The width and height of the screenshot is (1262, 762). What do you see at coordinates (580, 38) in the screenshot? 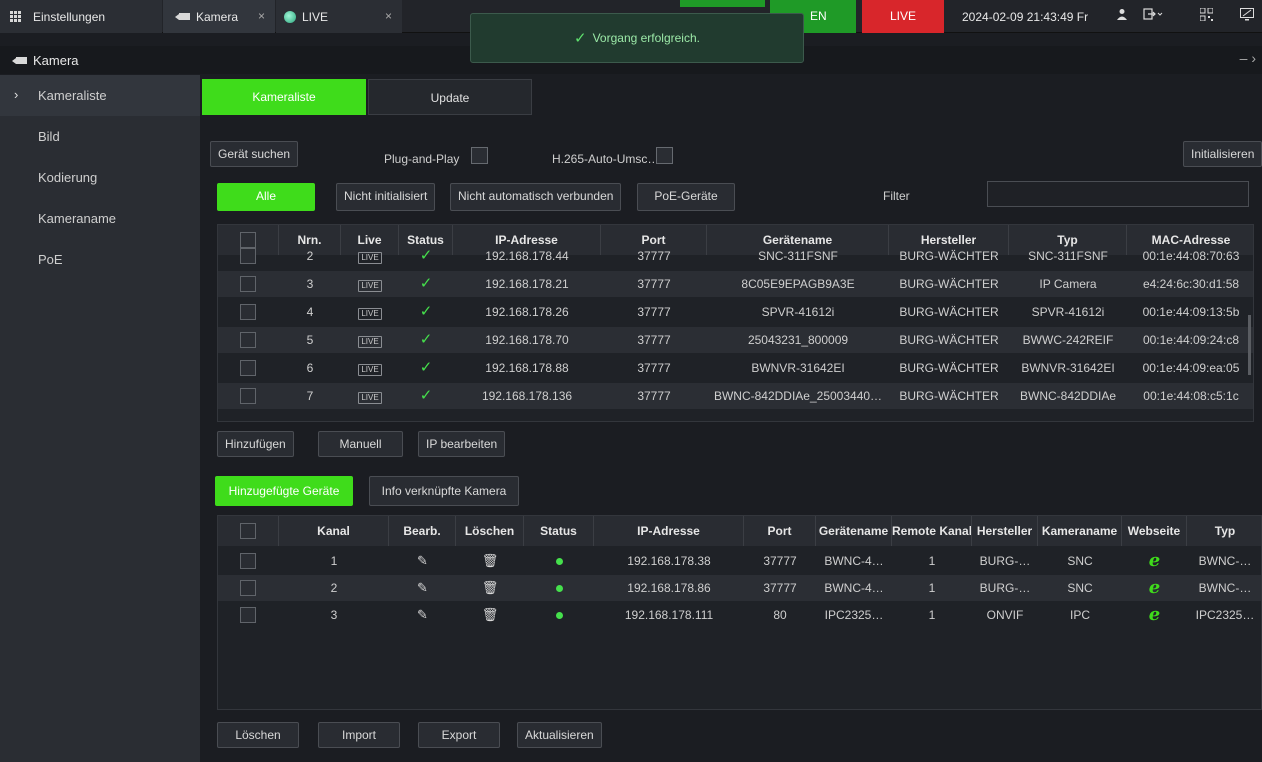
I see `check-icon: ✓` at bounding box center [580, 38].